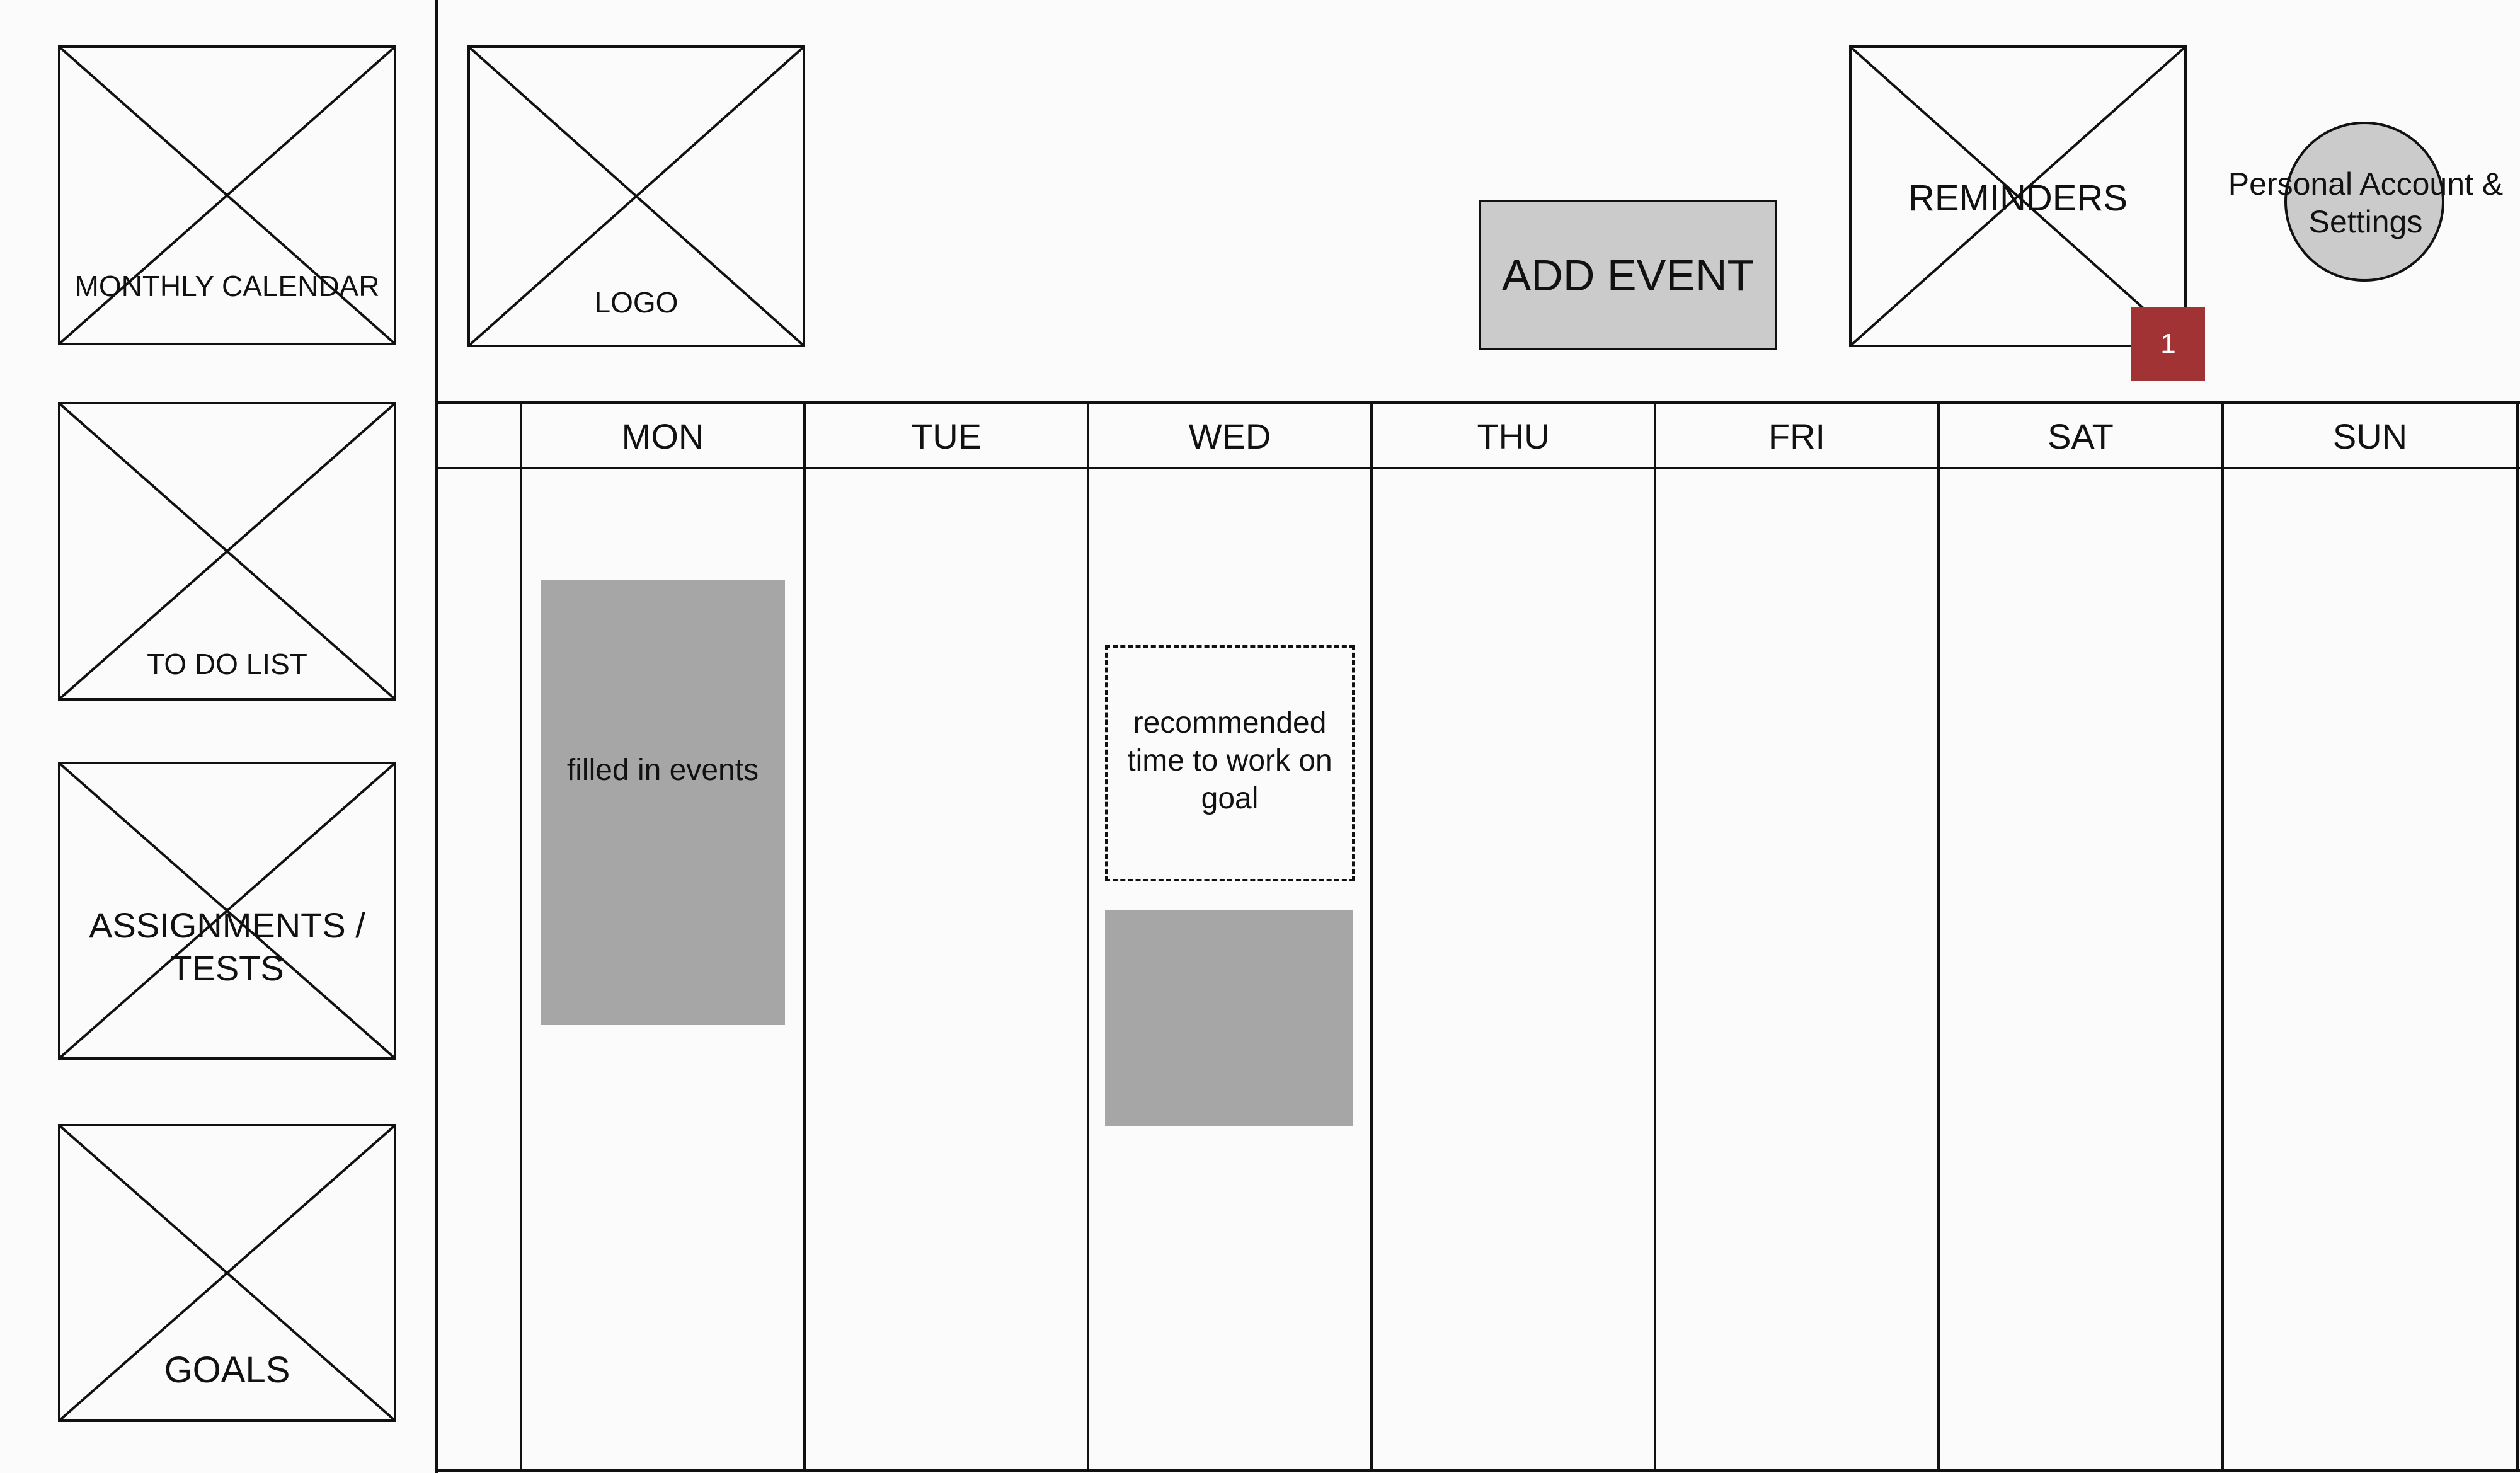 The height and width of the screenshot is (1473, 2520). Describe the element at coordinates (436, 736) in the screenshot. I see `sidebar-divider` at that location.